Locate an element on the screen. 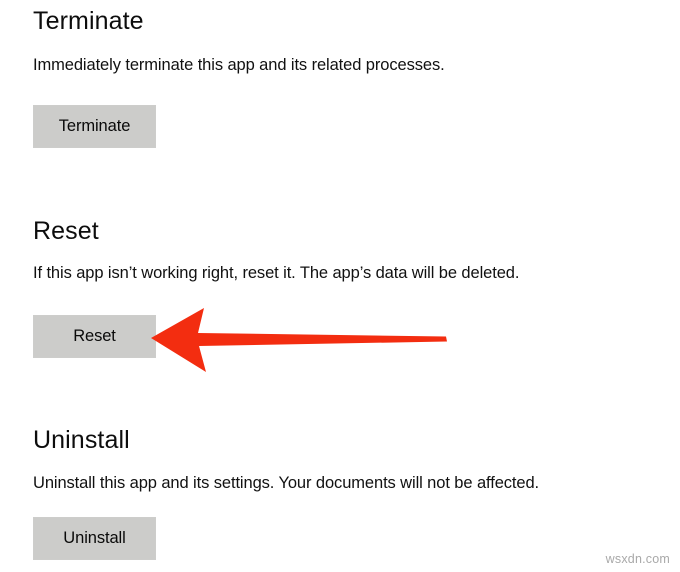 This screenshot has height=572, width=680. reset-section-heading: Reset is located at coordinates (66, 231).